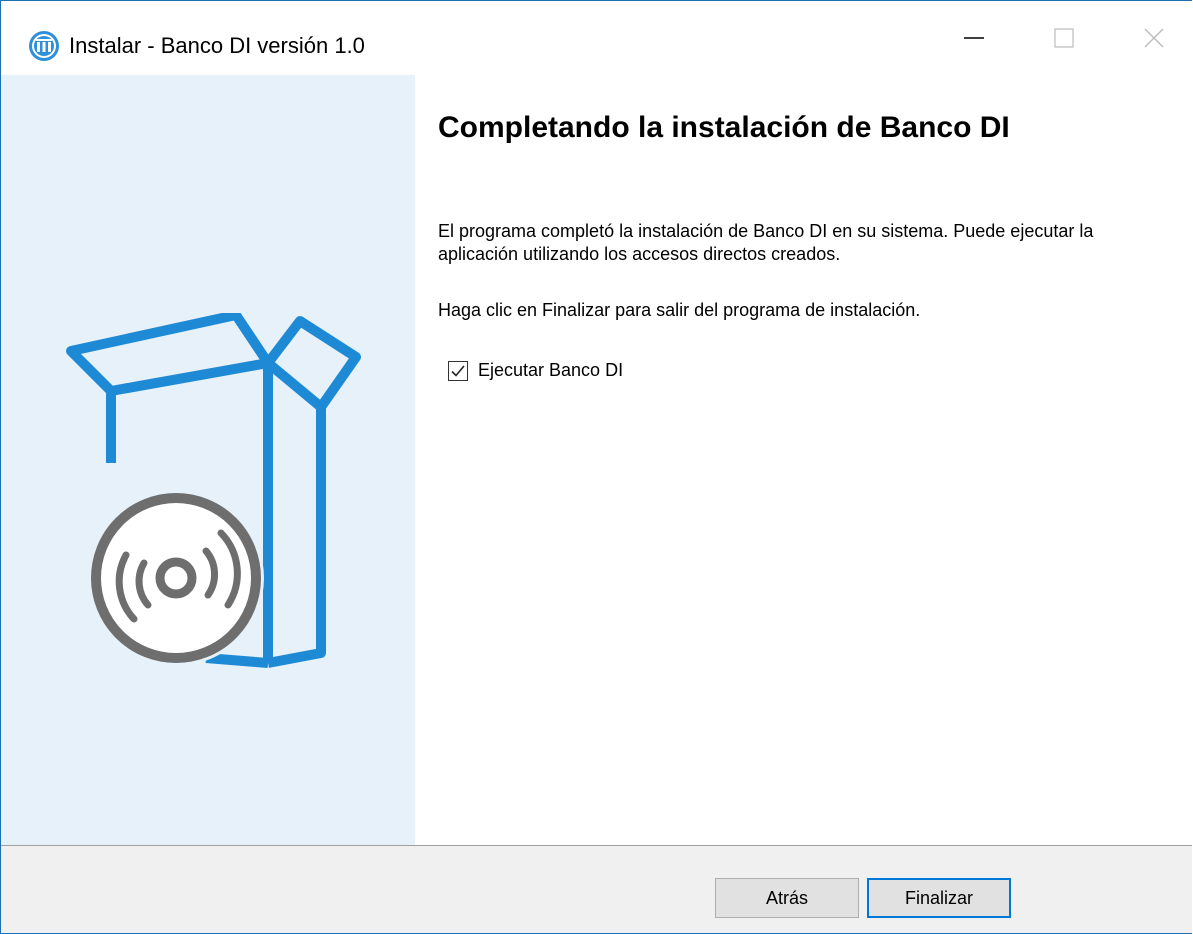  I want to click on maximize-button, so click(1064, 38).